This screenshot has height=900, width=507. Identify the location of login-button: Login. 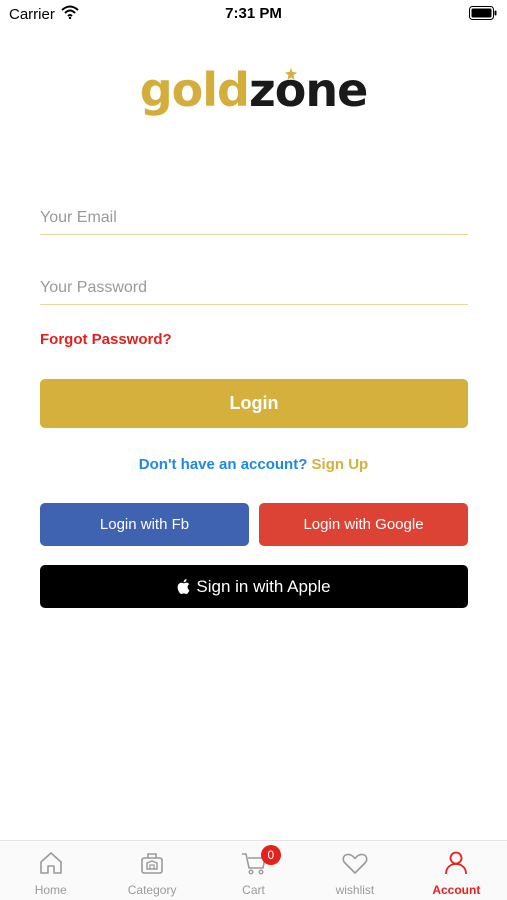
(254, 403).